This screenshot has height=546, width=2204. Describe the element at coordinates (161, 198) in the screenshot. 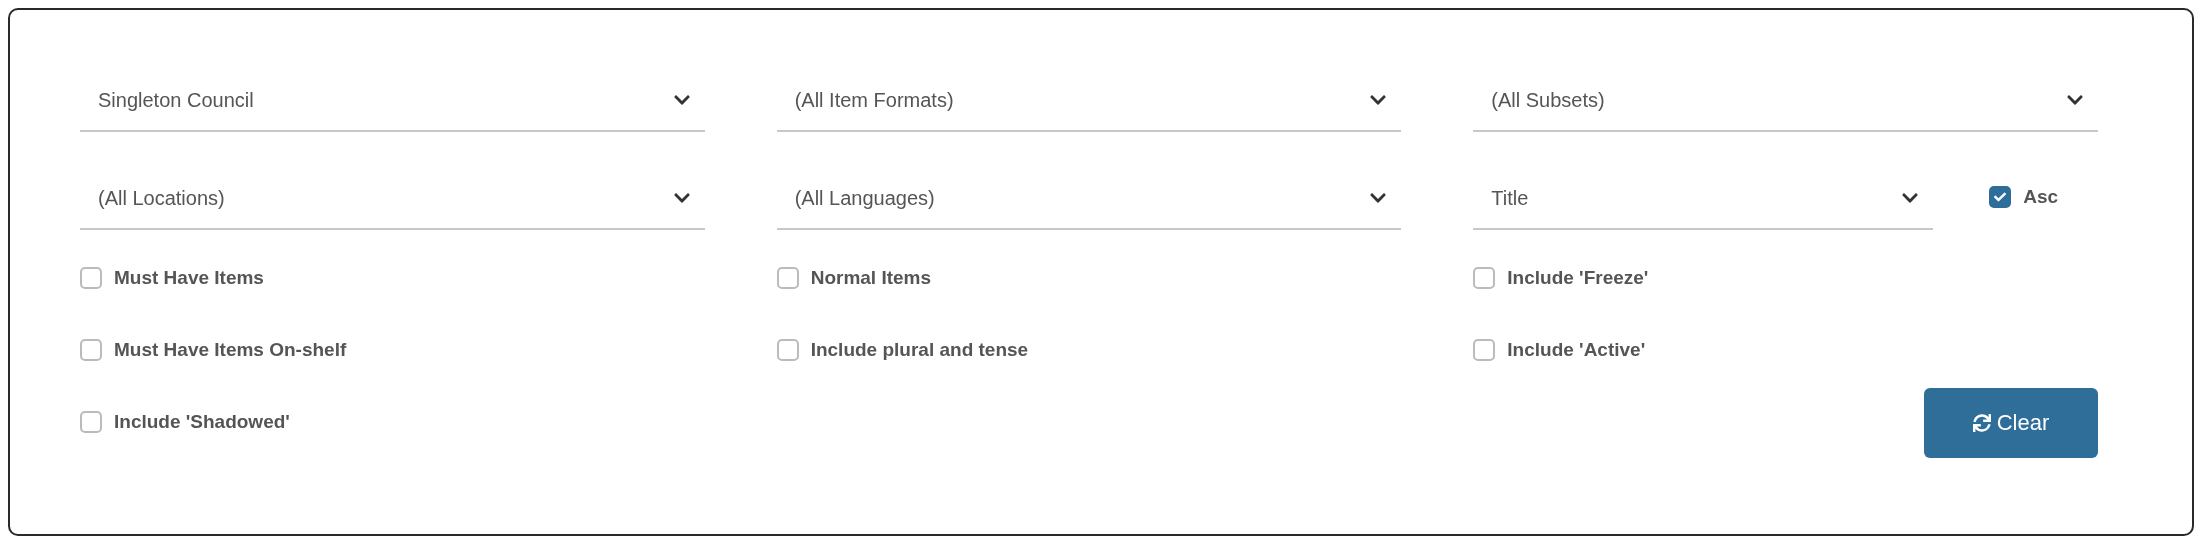

I see `dropdown-value: (All Locations)` at that location.